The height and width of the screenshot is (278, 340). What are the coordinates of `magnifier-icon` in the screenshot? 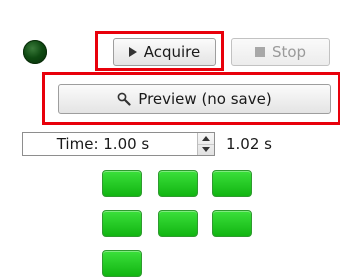 It's located at (124, 99).